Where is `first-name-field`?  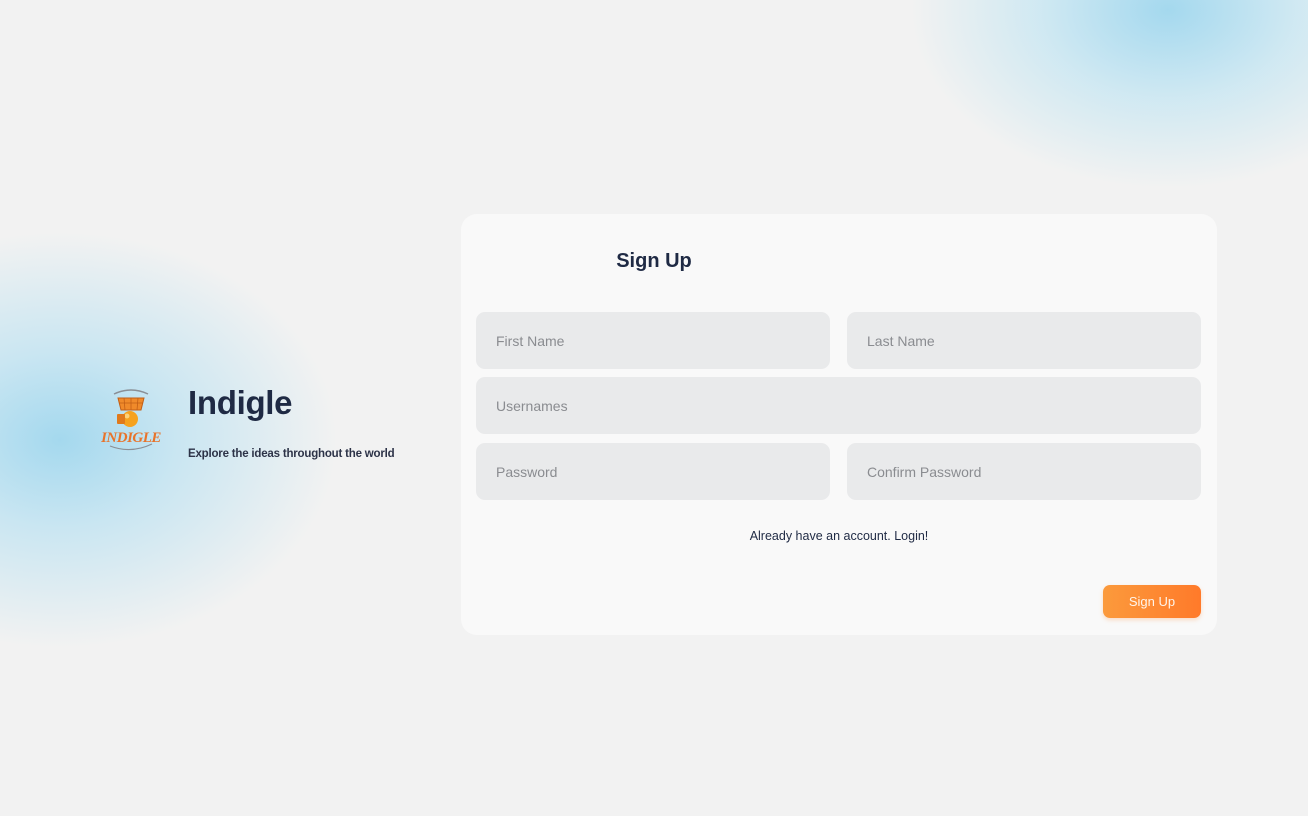 first-name-field is located at coordinates (653, 340).